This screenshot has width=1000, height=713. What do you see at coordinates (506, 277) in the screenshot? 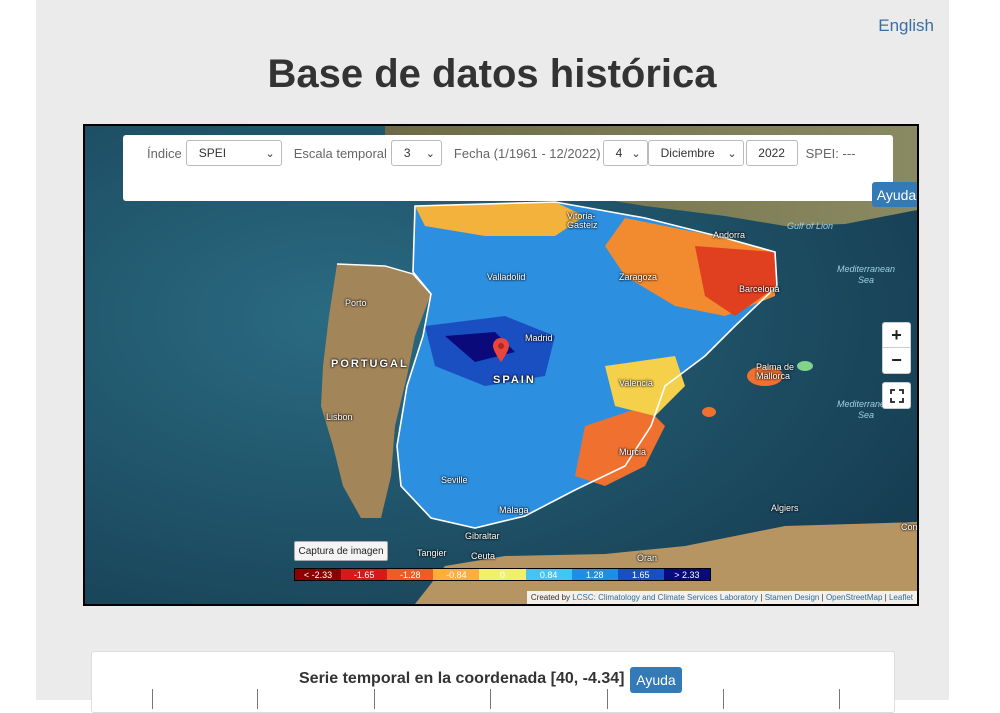
I see `city-label: Valladolid` at bounding box center [506, 277].